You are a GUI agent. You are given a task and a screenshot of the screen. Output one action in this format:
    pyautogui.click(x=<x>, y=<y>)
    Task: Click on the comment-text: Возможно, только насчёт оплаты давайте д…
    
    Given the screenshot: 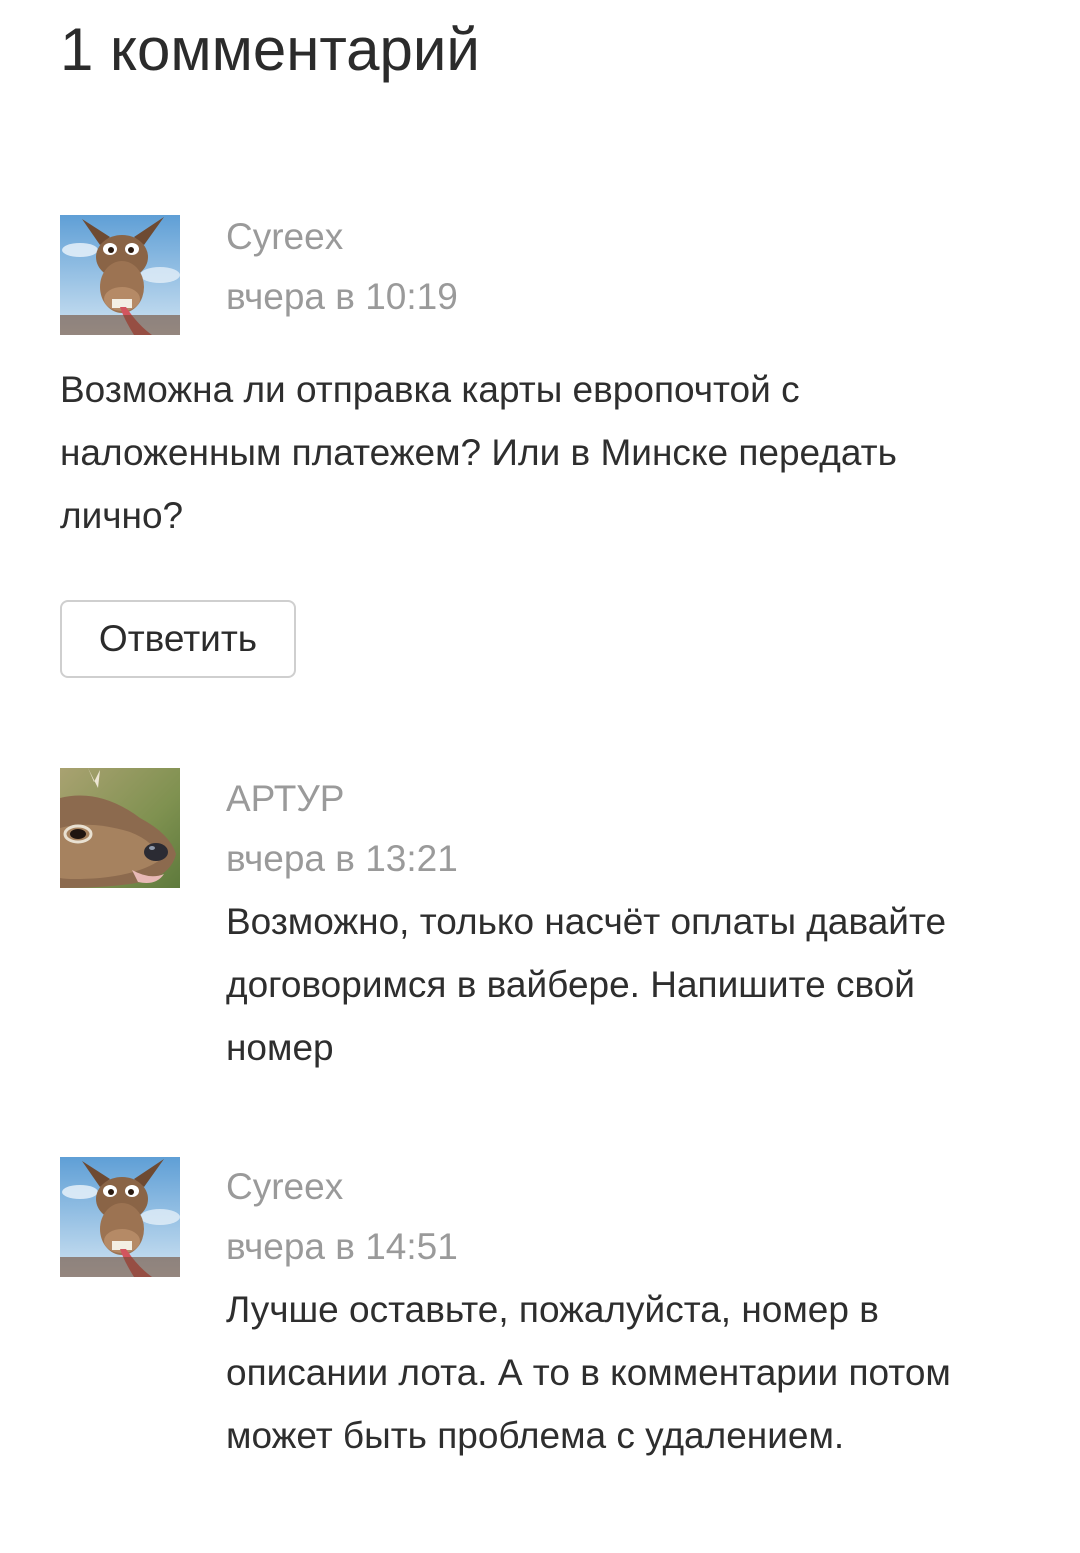 What is the action you would take?
    pyautogui.click(x=586, y=984)
    